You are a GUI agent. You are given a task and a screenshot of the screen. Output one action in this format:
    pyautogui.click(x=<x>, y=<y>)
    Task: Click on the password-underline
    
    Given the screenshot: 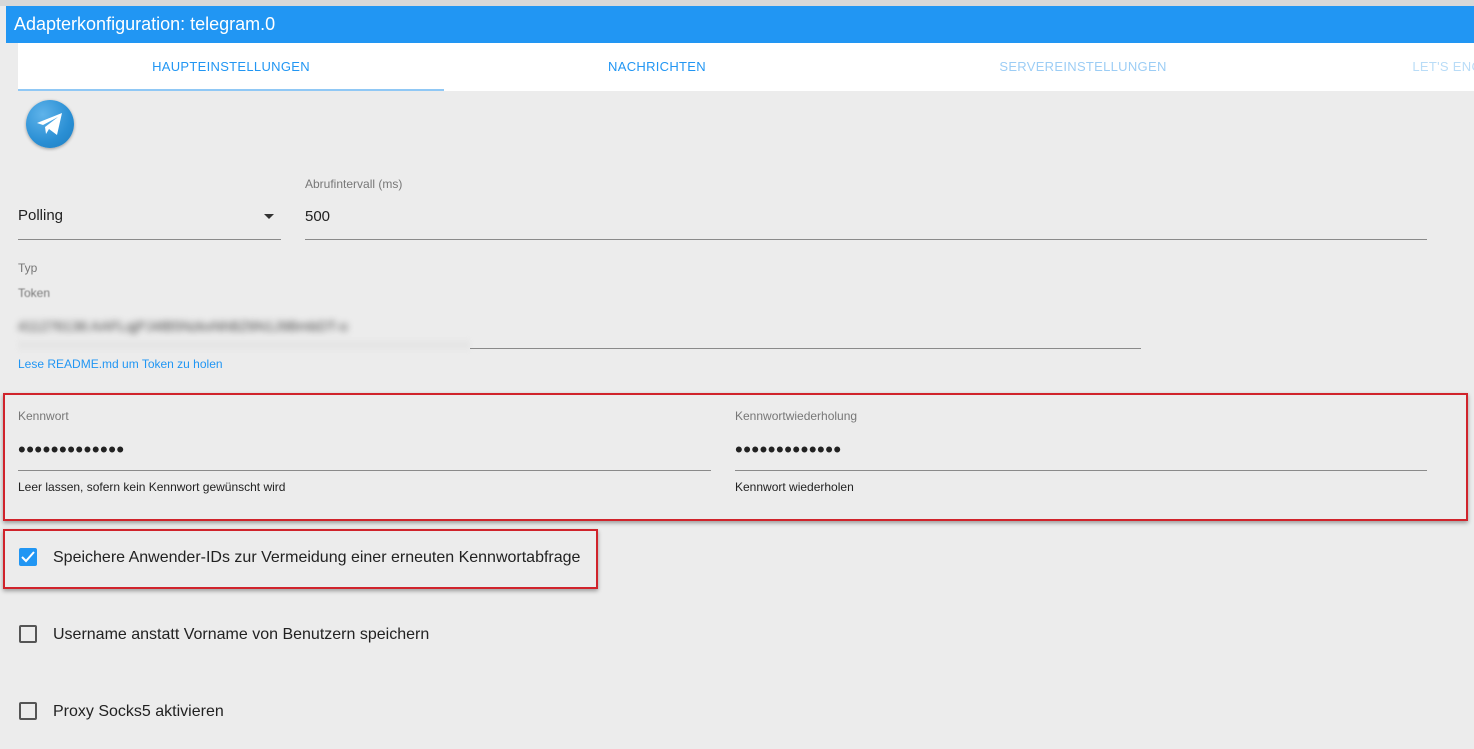 What is the action you would take?
    pyautogui.click(x=364, y=470)
    